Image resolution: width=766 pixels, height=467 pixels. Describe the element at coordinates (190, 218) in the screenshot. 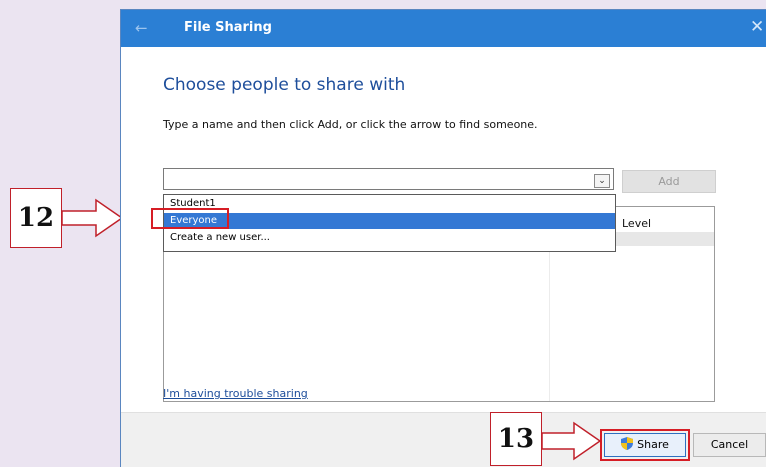

I see `everyone-highlight` at that location.